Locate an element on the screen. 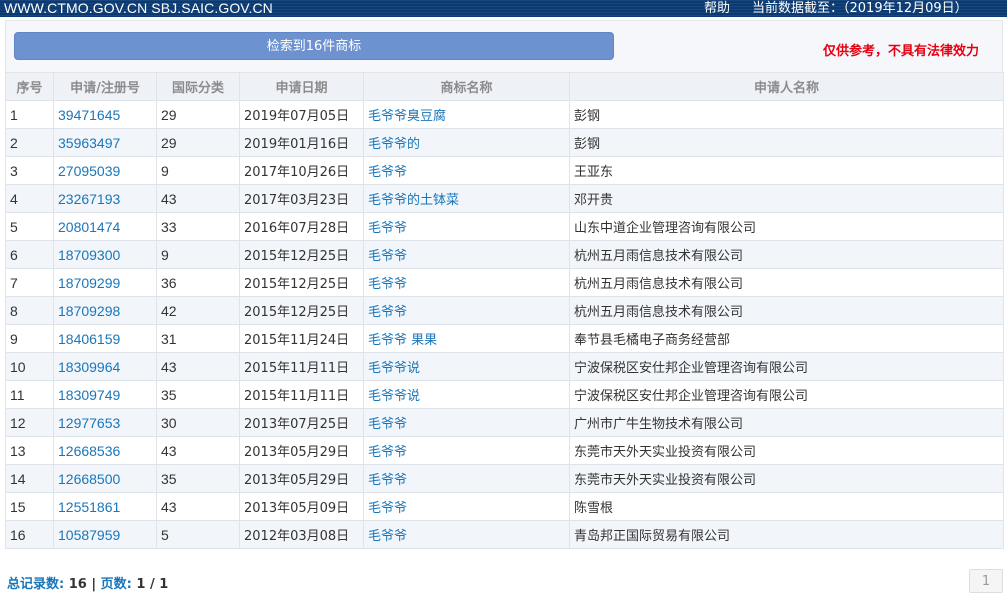  table-row: 15 12551861 43 2013年05月09日 毛爷爷 陈雪根 is located at coordinates (504, 506).